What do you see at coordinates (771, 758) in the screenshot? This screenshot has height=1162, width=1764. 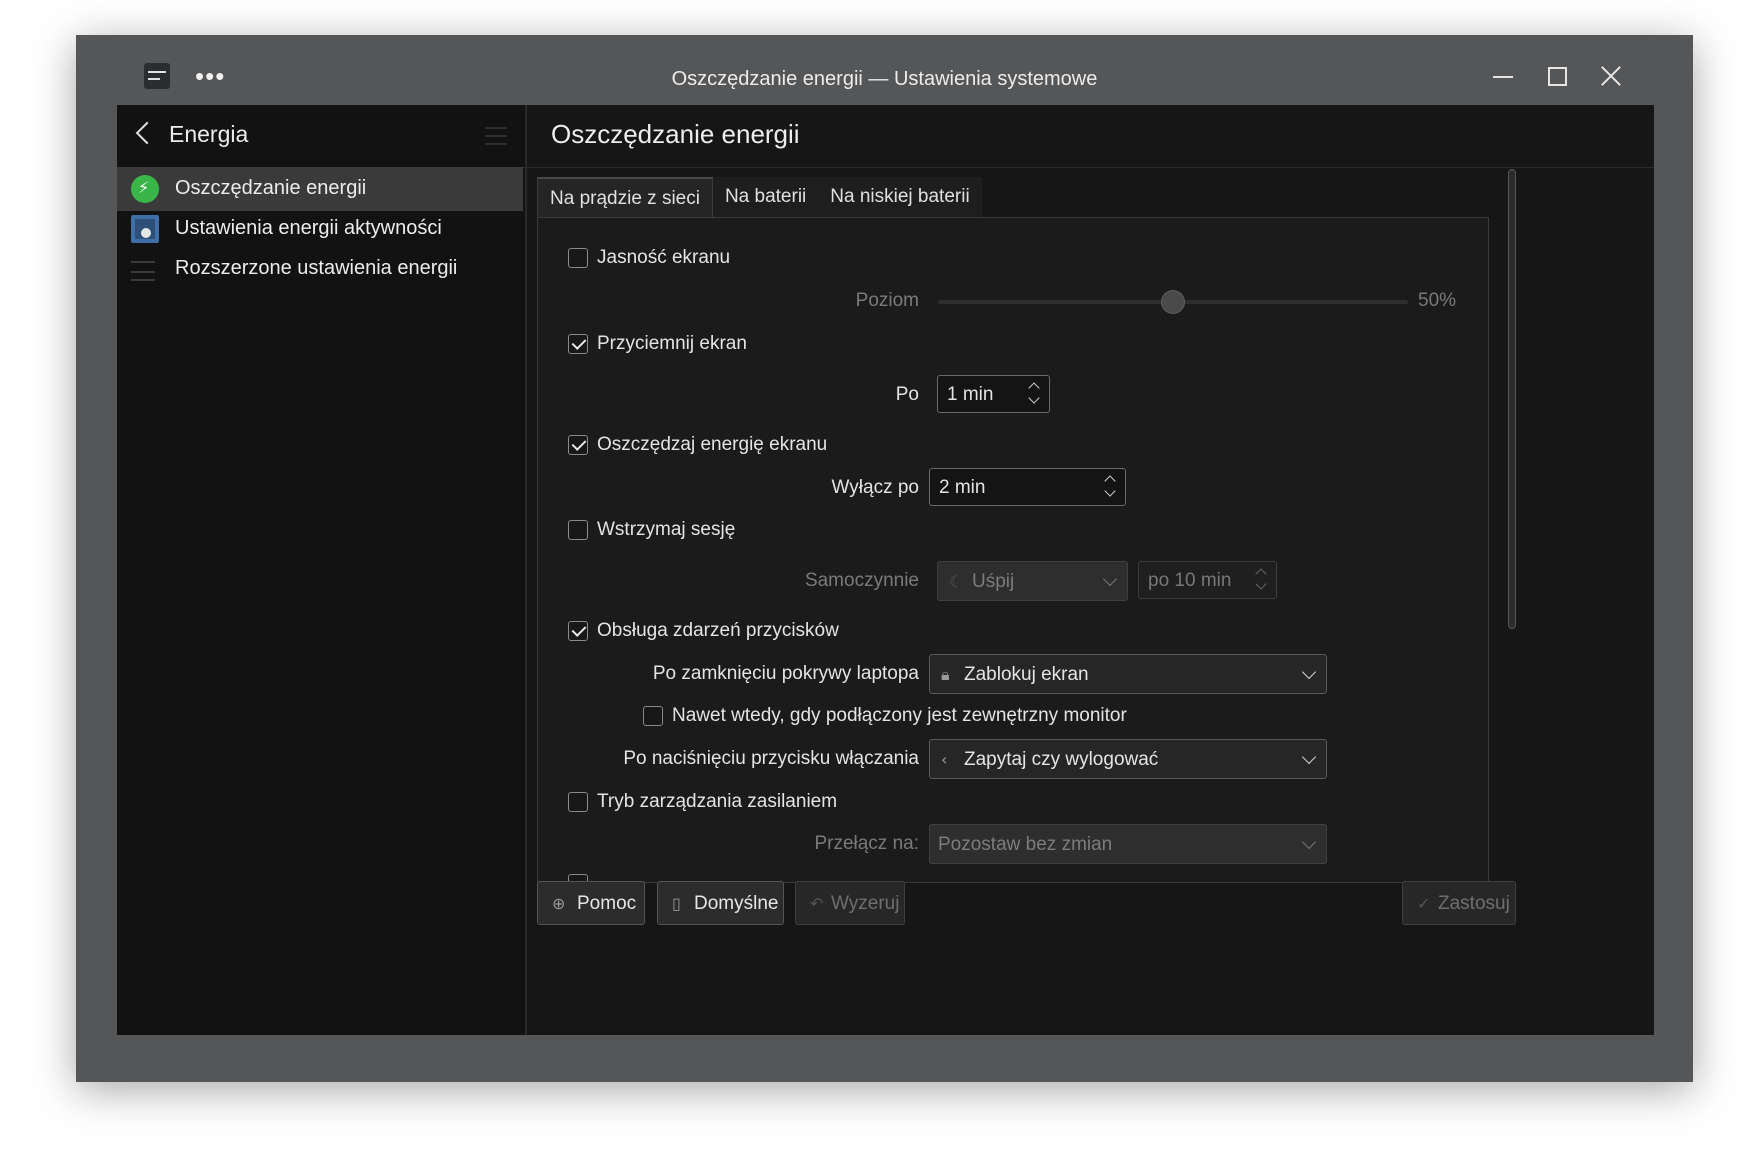 I see `power-button-label: Po naciśnięciu przycisku włączania` at bounding box center [771, 758].